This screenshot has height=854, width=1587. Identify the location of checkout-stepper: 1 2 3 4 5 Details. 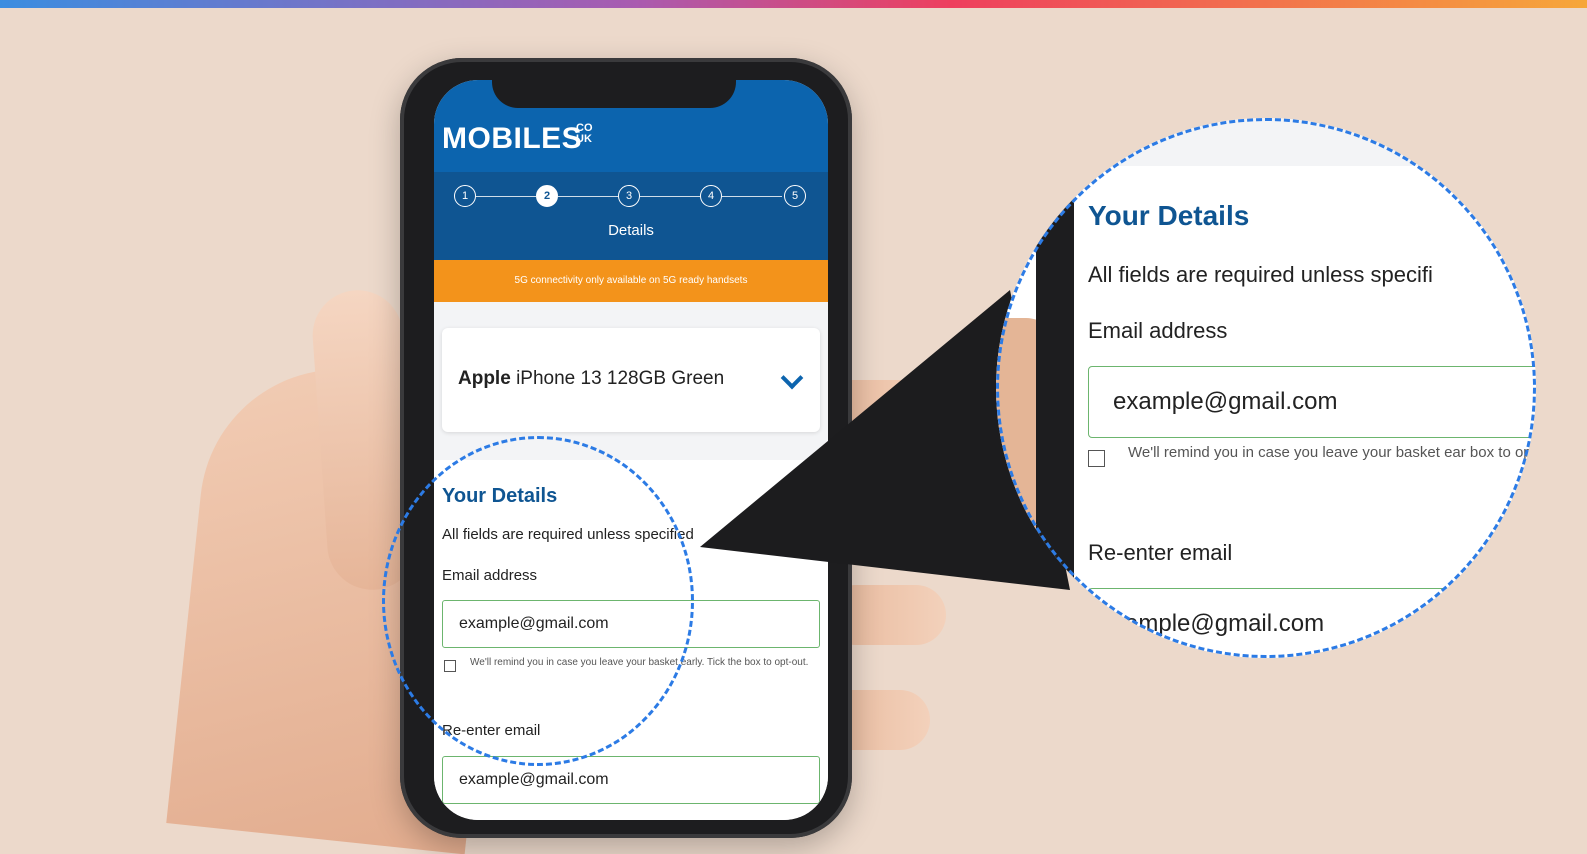
(631, 216).